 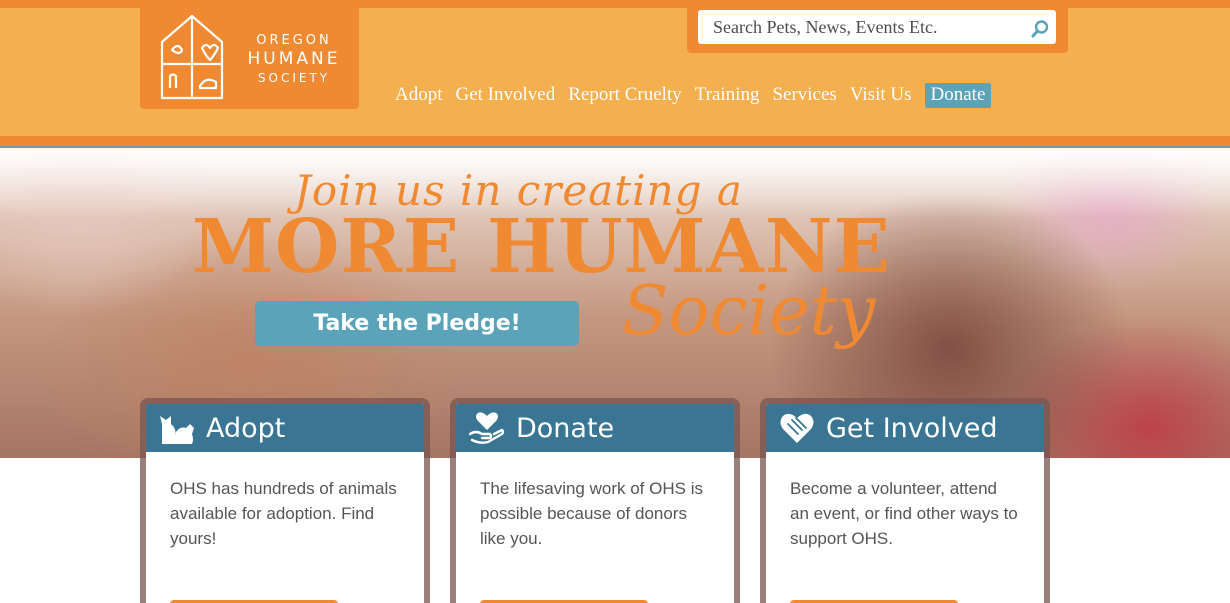 I want to click on adopt-card-header: Adopt, so click(x=285, y=428).